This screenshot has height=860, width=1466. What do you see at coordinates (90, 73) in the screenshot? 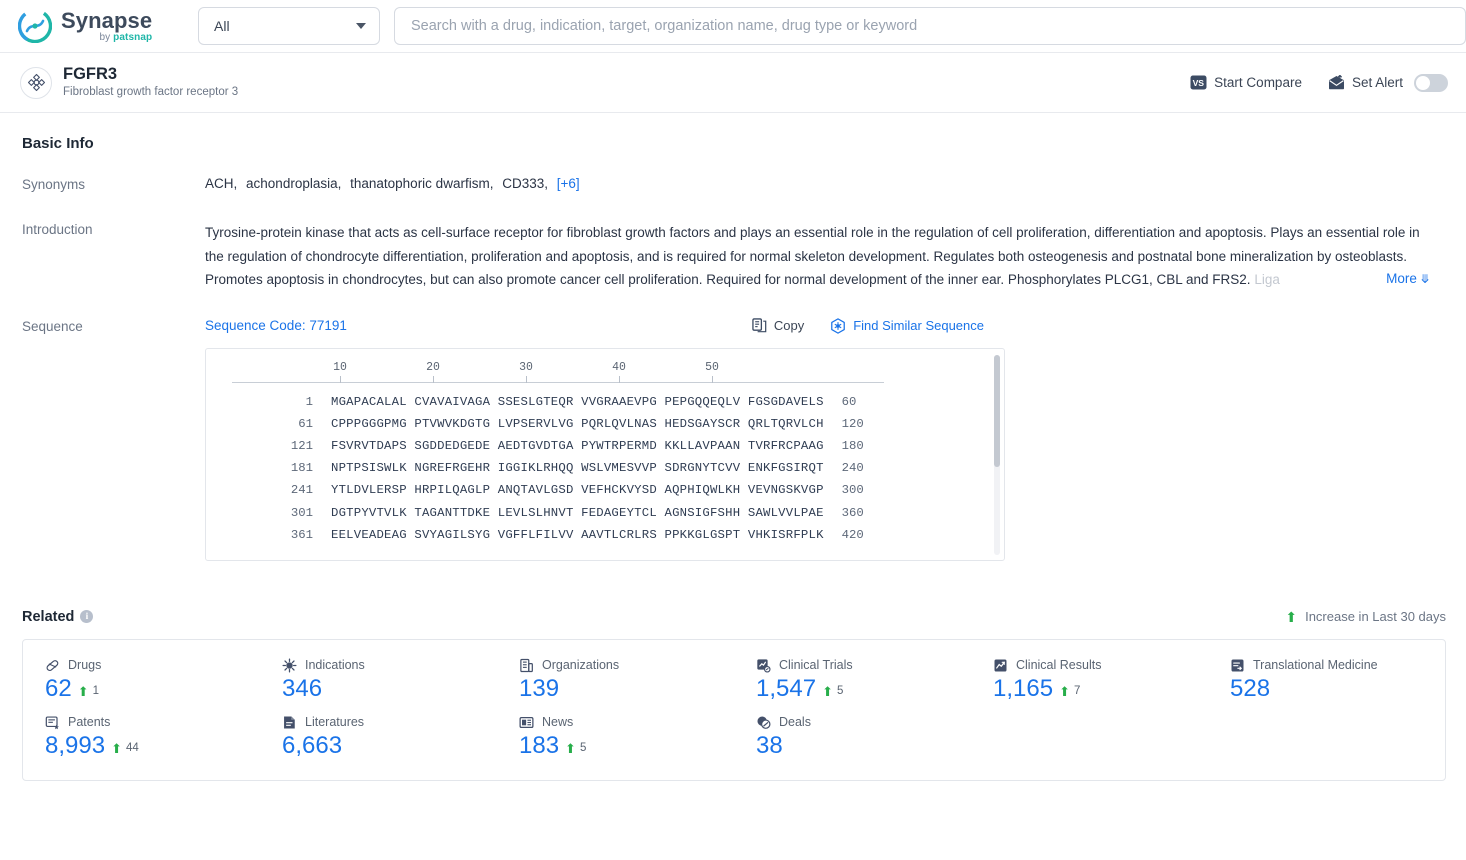
I see `page-title: FGFR3` at bounding box center [90, 73].